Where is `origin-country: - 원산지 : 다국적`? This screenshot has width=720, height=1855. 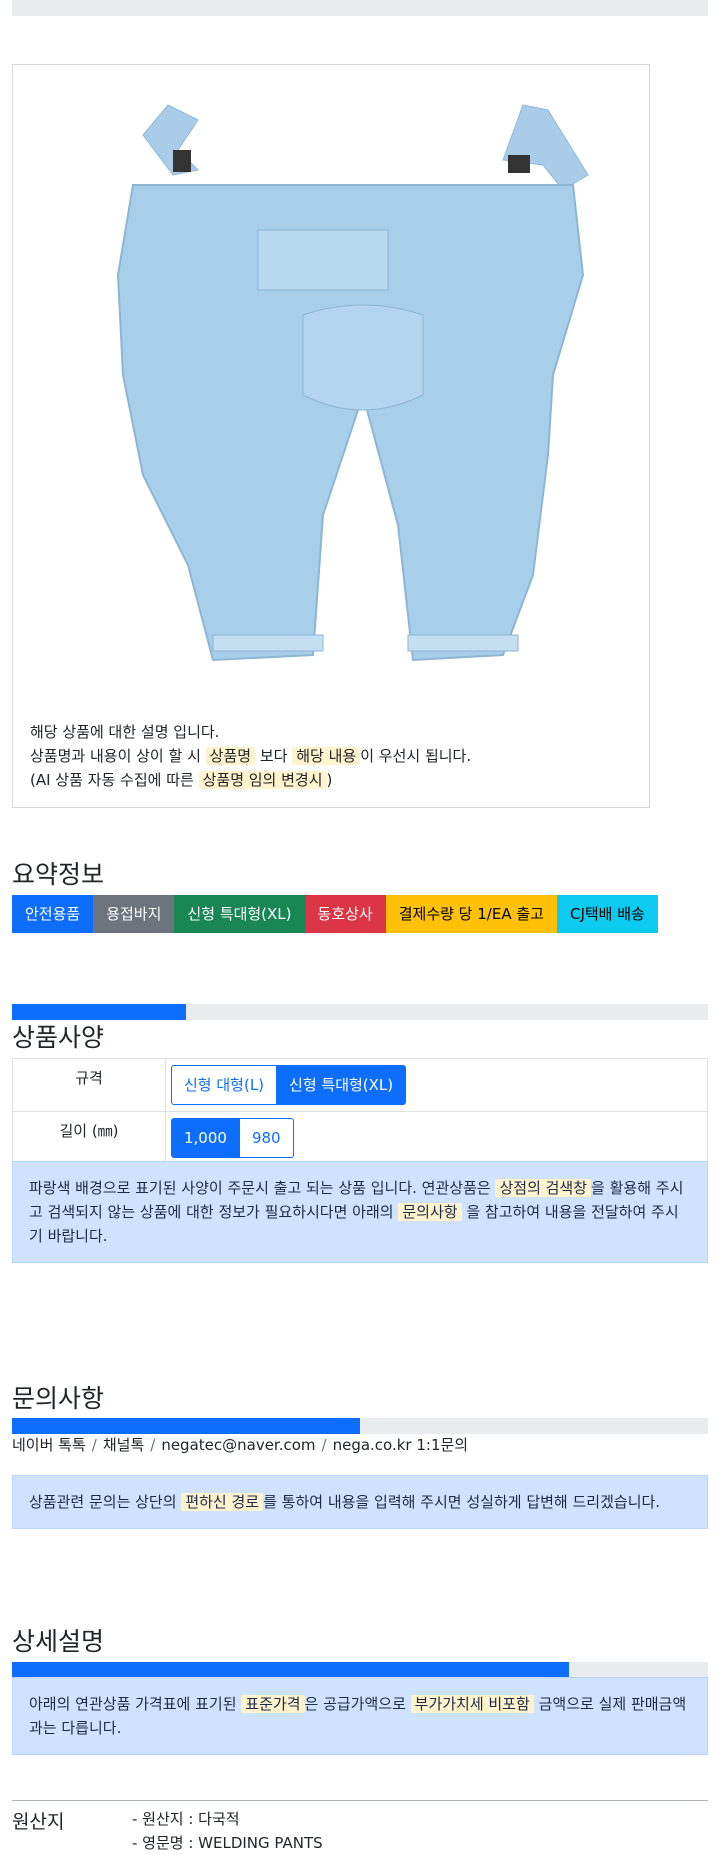
origin-country: - 원산지 : 다국적 is located at coordinates (186, 1819).